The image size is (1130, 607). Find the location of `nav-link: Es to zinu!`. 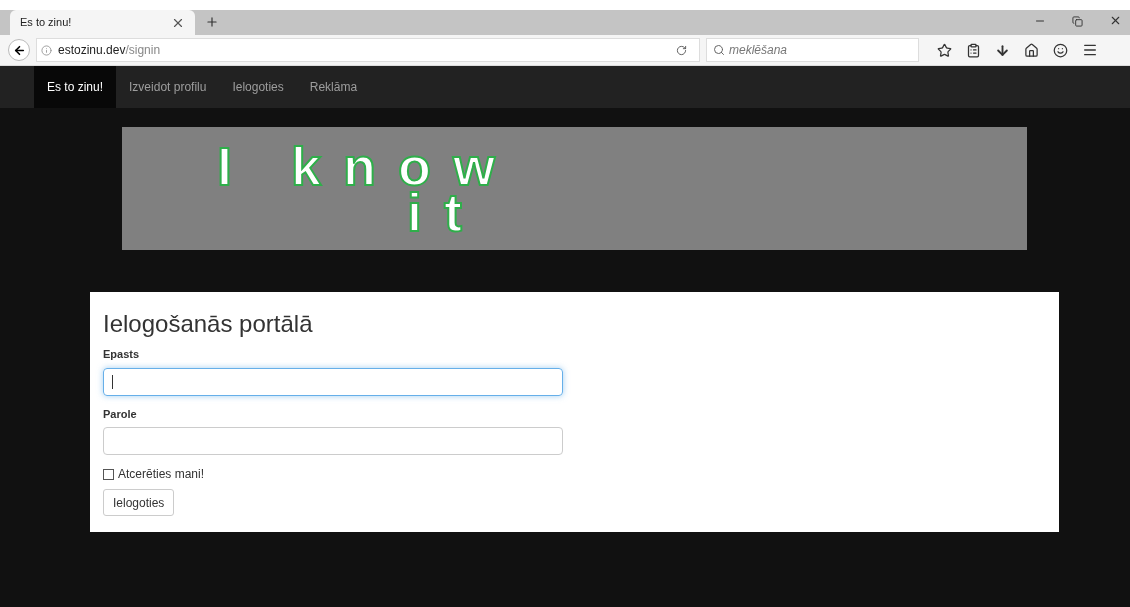

nav-link: Es to zinu! is located at coordinates (75, 87).